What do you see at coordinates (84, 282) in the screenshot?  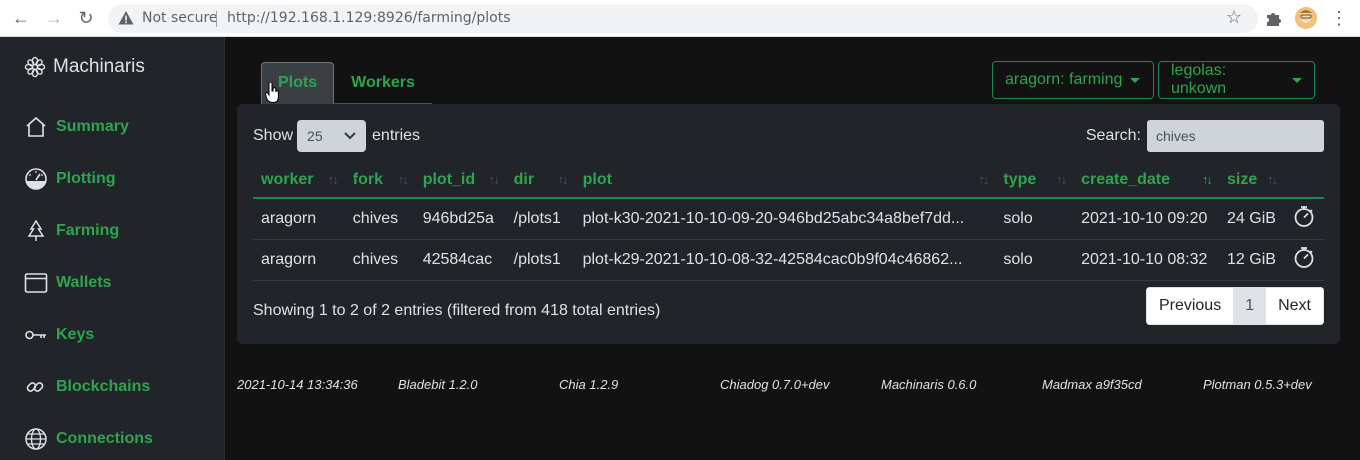 I see `sidebar-item-label: Wallets` at bounding box center [84, 282].